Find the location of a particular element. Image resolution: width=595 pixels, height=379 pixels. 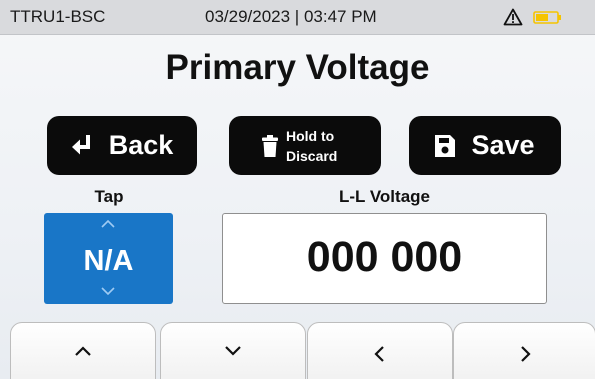

voltage-display: 000 000 is located at coordinates (384, 258).